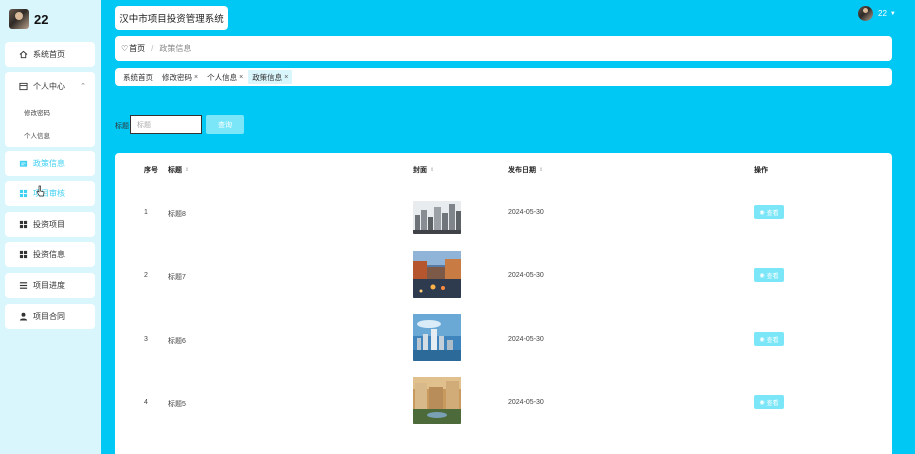  I want to click on row-index: 2, so click(146, 275).